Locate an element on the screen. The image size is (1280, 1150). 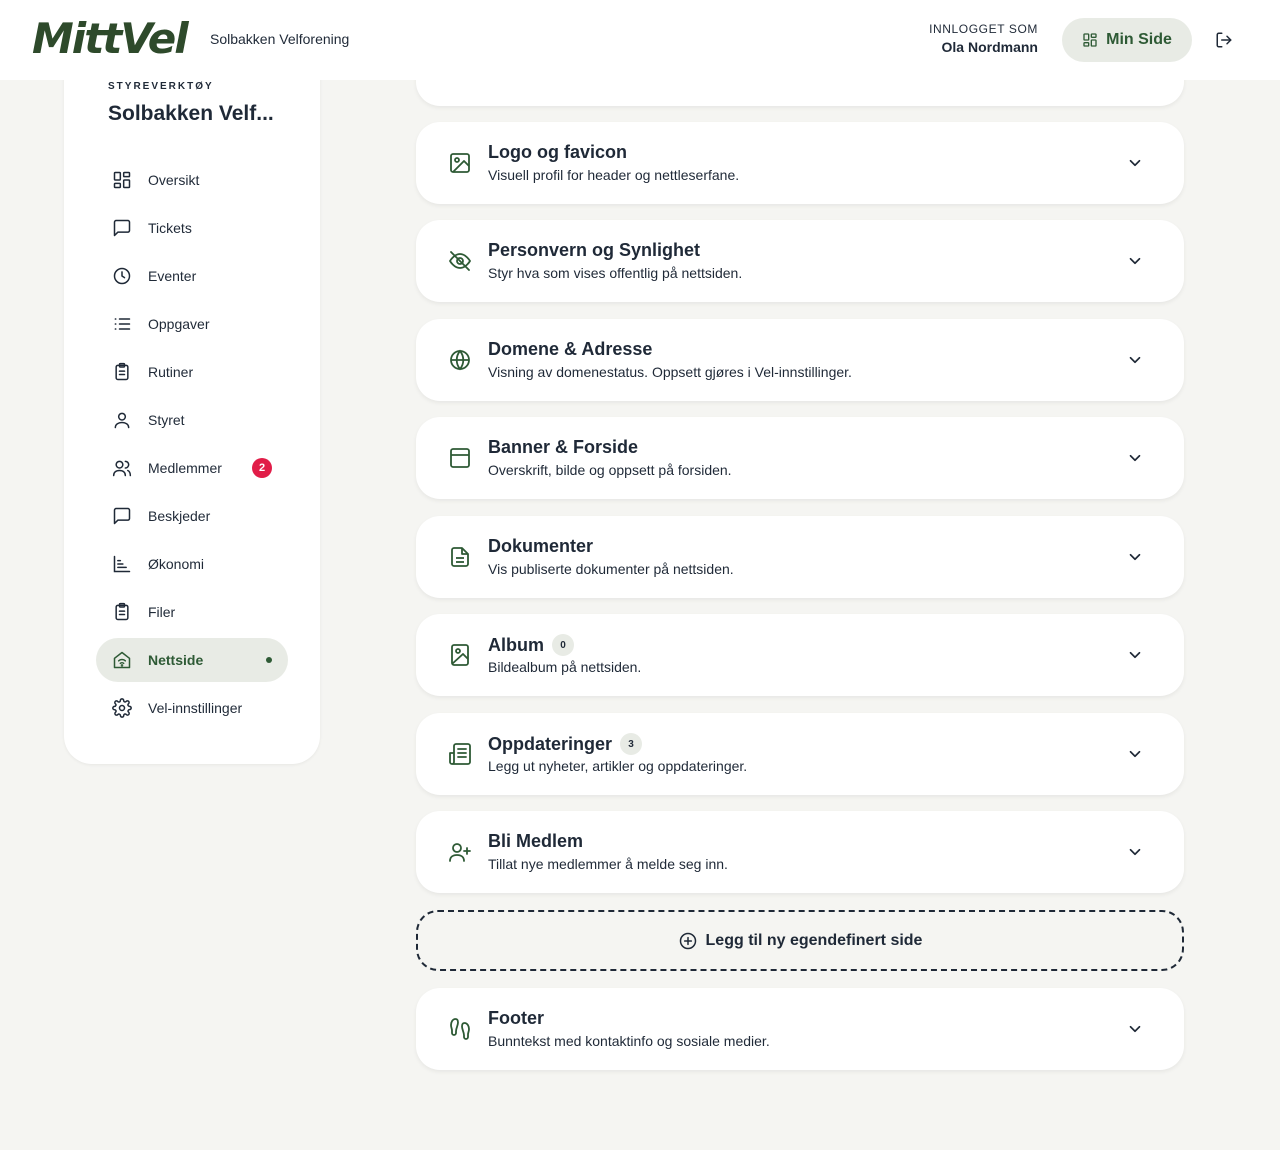
sidebar-item-label: Filer is located at coordinates (162, 612).